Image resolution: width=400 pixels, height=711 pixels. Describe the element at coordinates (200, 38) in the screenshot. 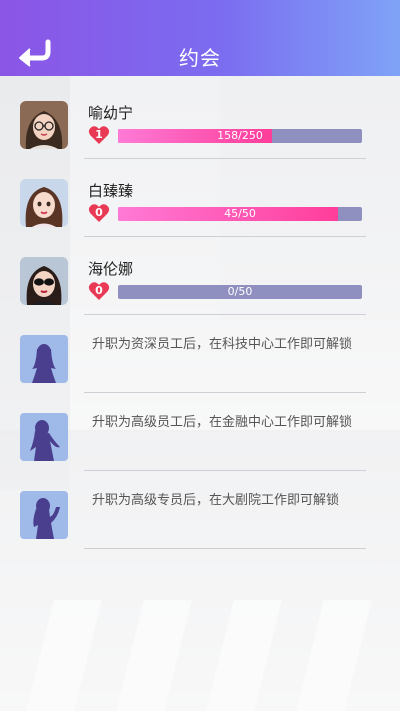

I see `header-bar: 约会` at that location.